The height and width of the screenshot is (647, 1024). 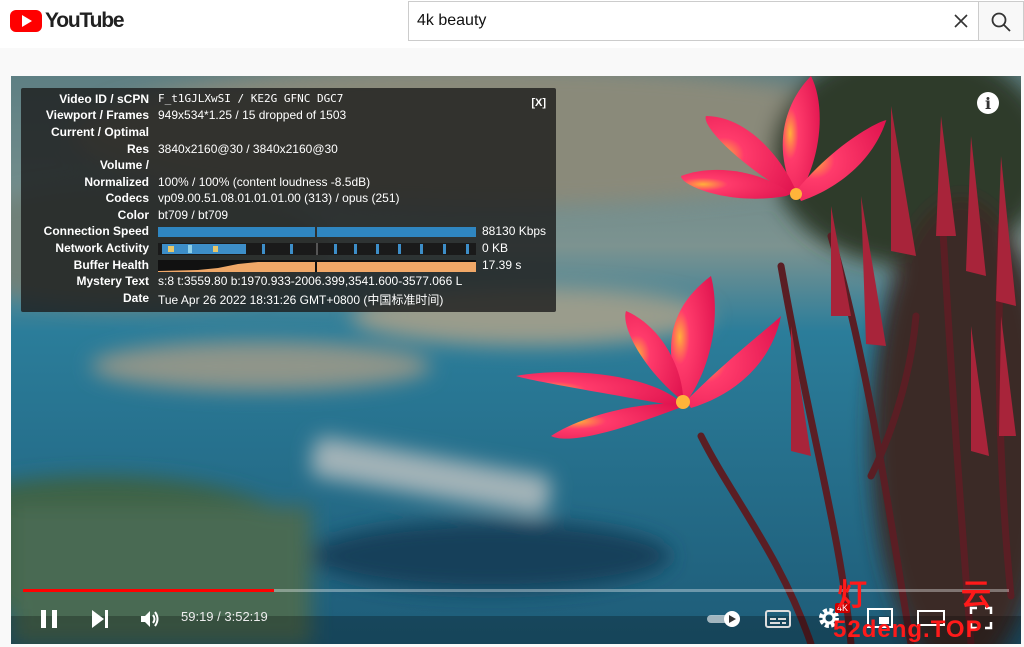 I want to click on stat-label: Normalized, so click(x=116, y=182).